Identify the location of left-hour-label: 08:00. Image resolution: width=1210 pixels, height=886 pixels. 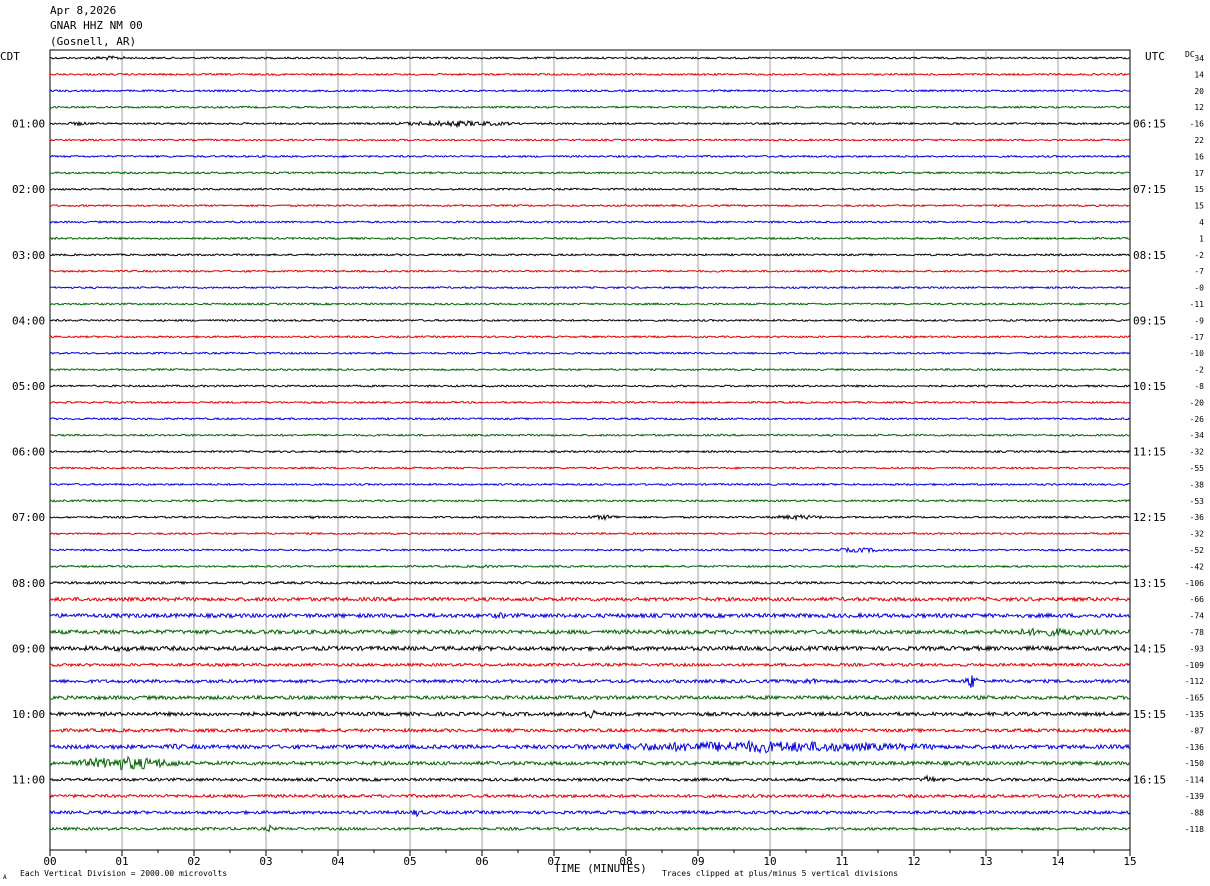
(28, 583).